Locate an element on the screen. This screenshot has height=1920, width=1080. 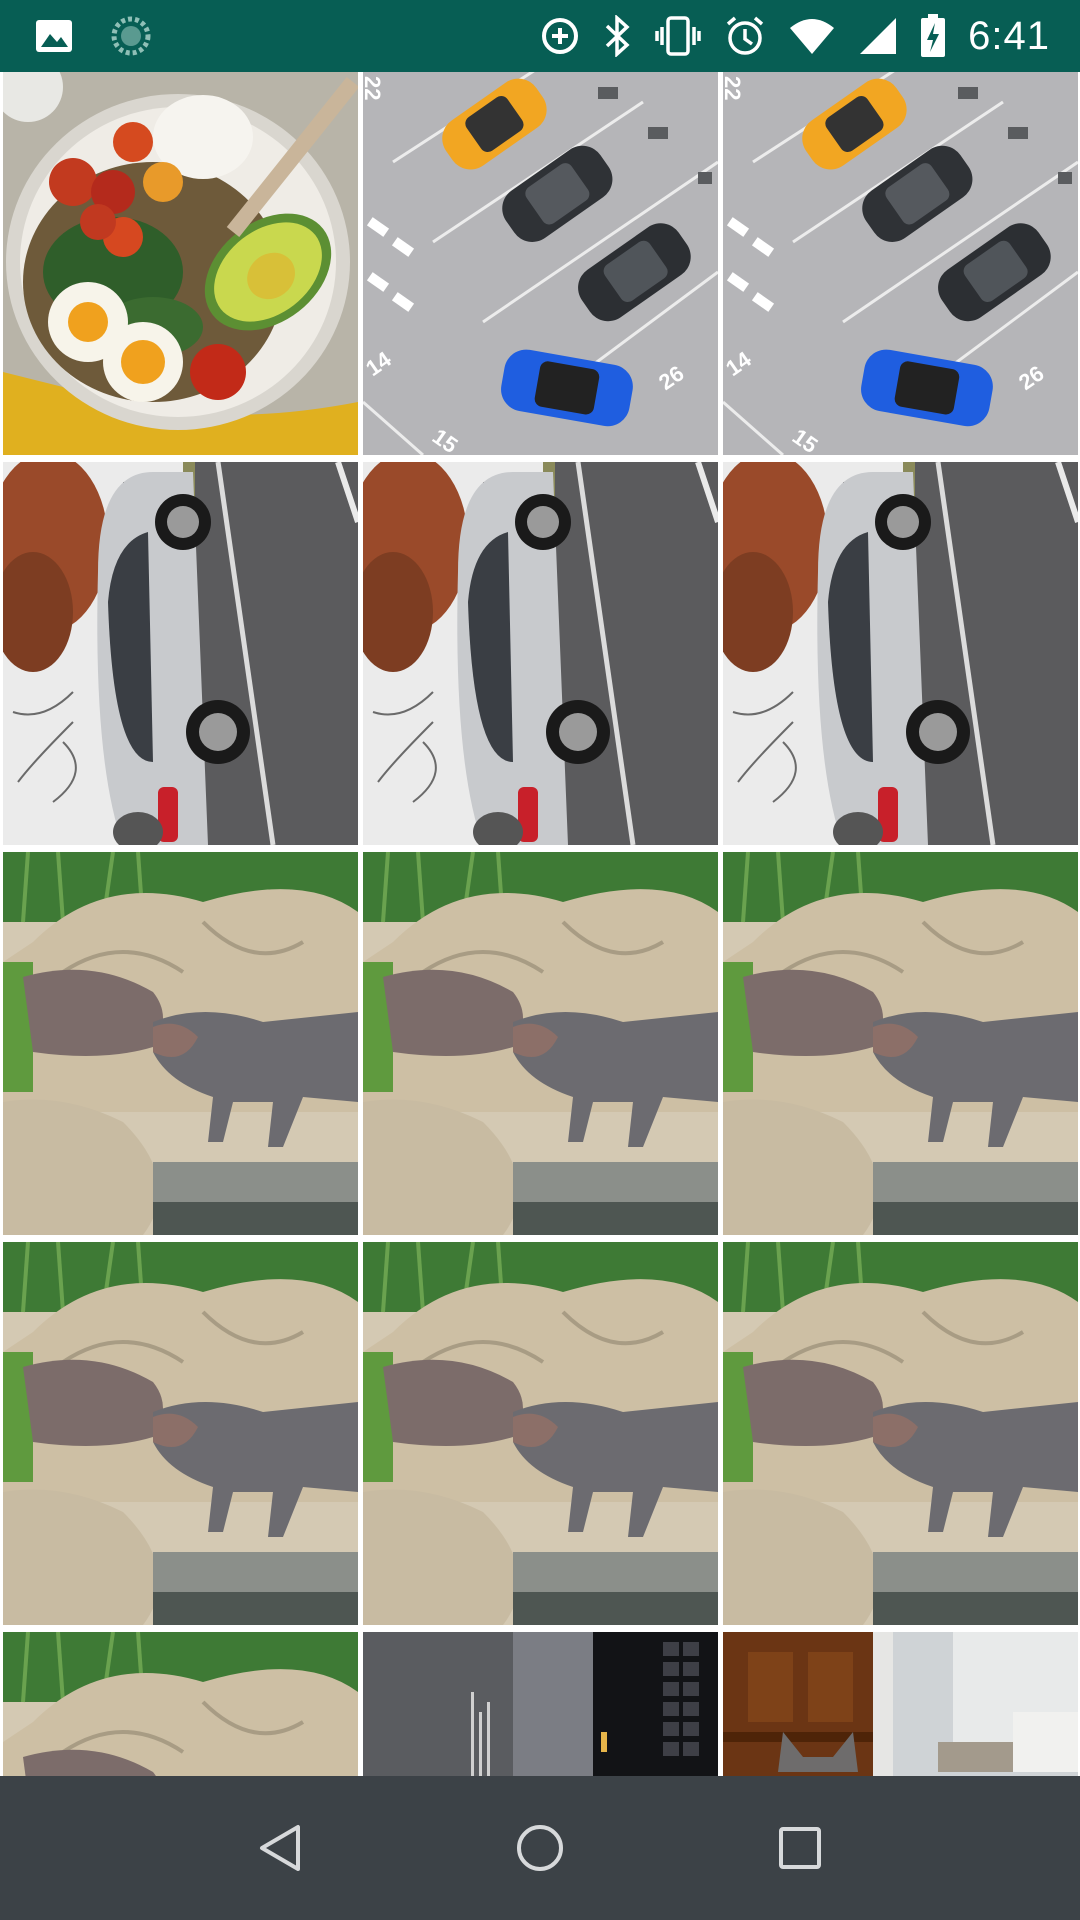
home-icon is located at coordinates (540, 1848).